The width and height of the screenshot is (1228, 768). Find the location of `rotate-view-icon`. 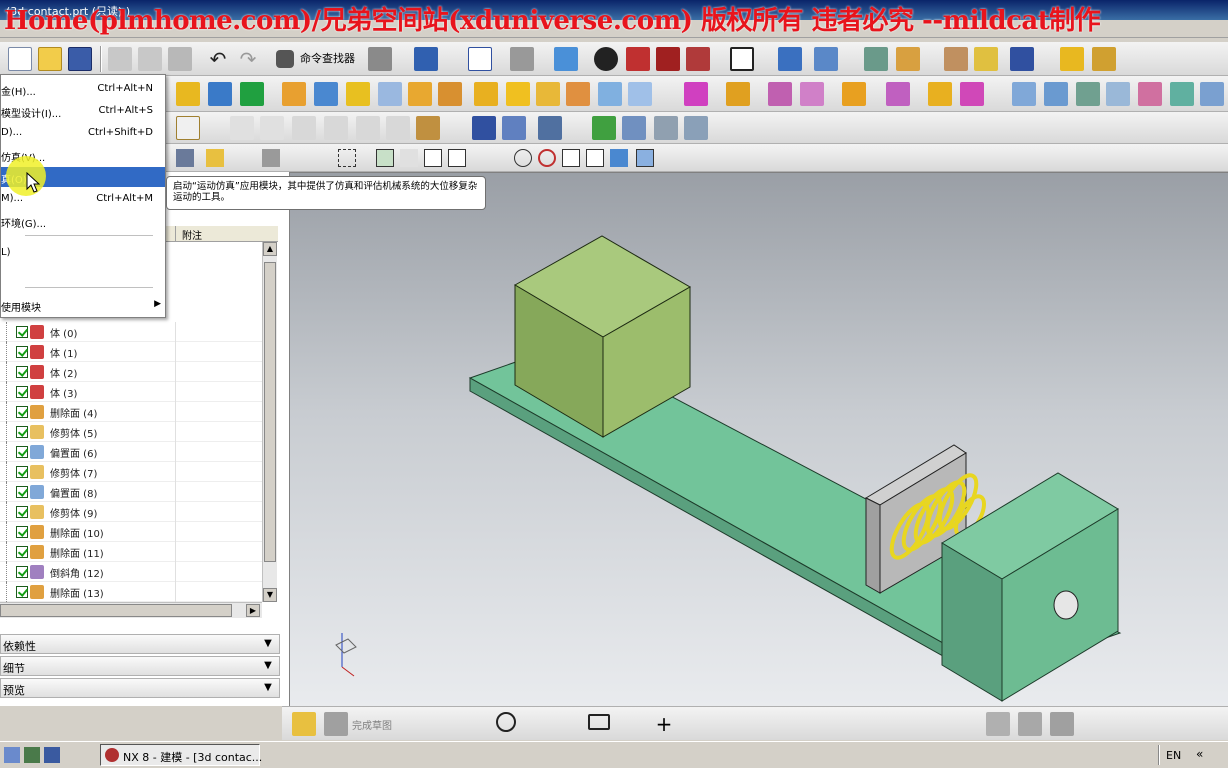

rotate-view-icon is located at coordinates (522, 59).